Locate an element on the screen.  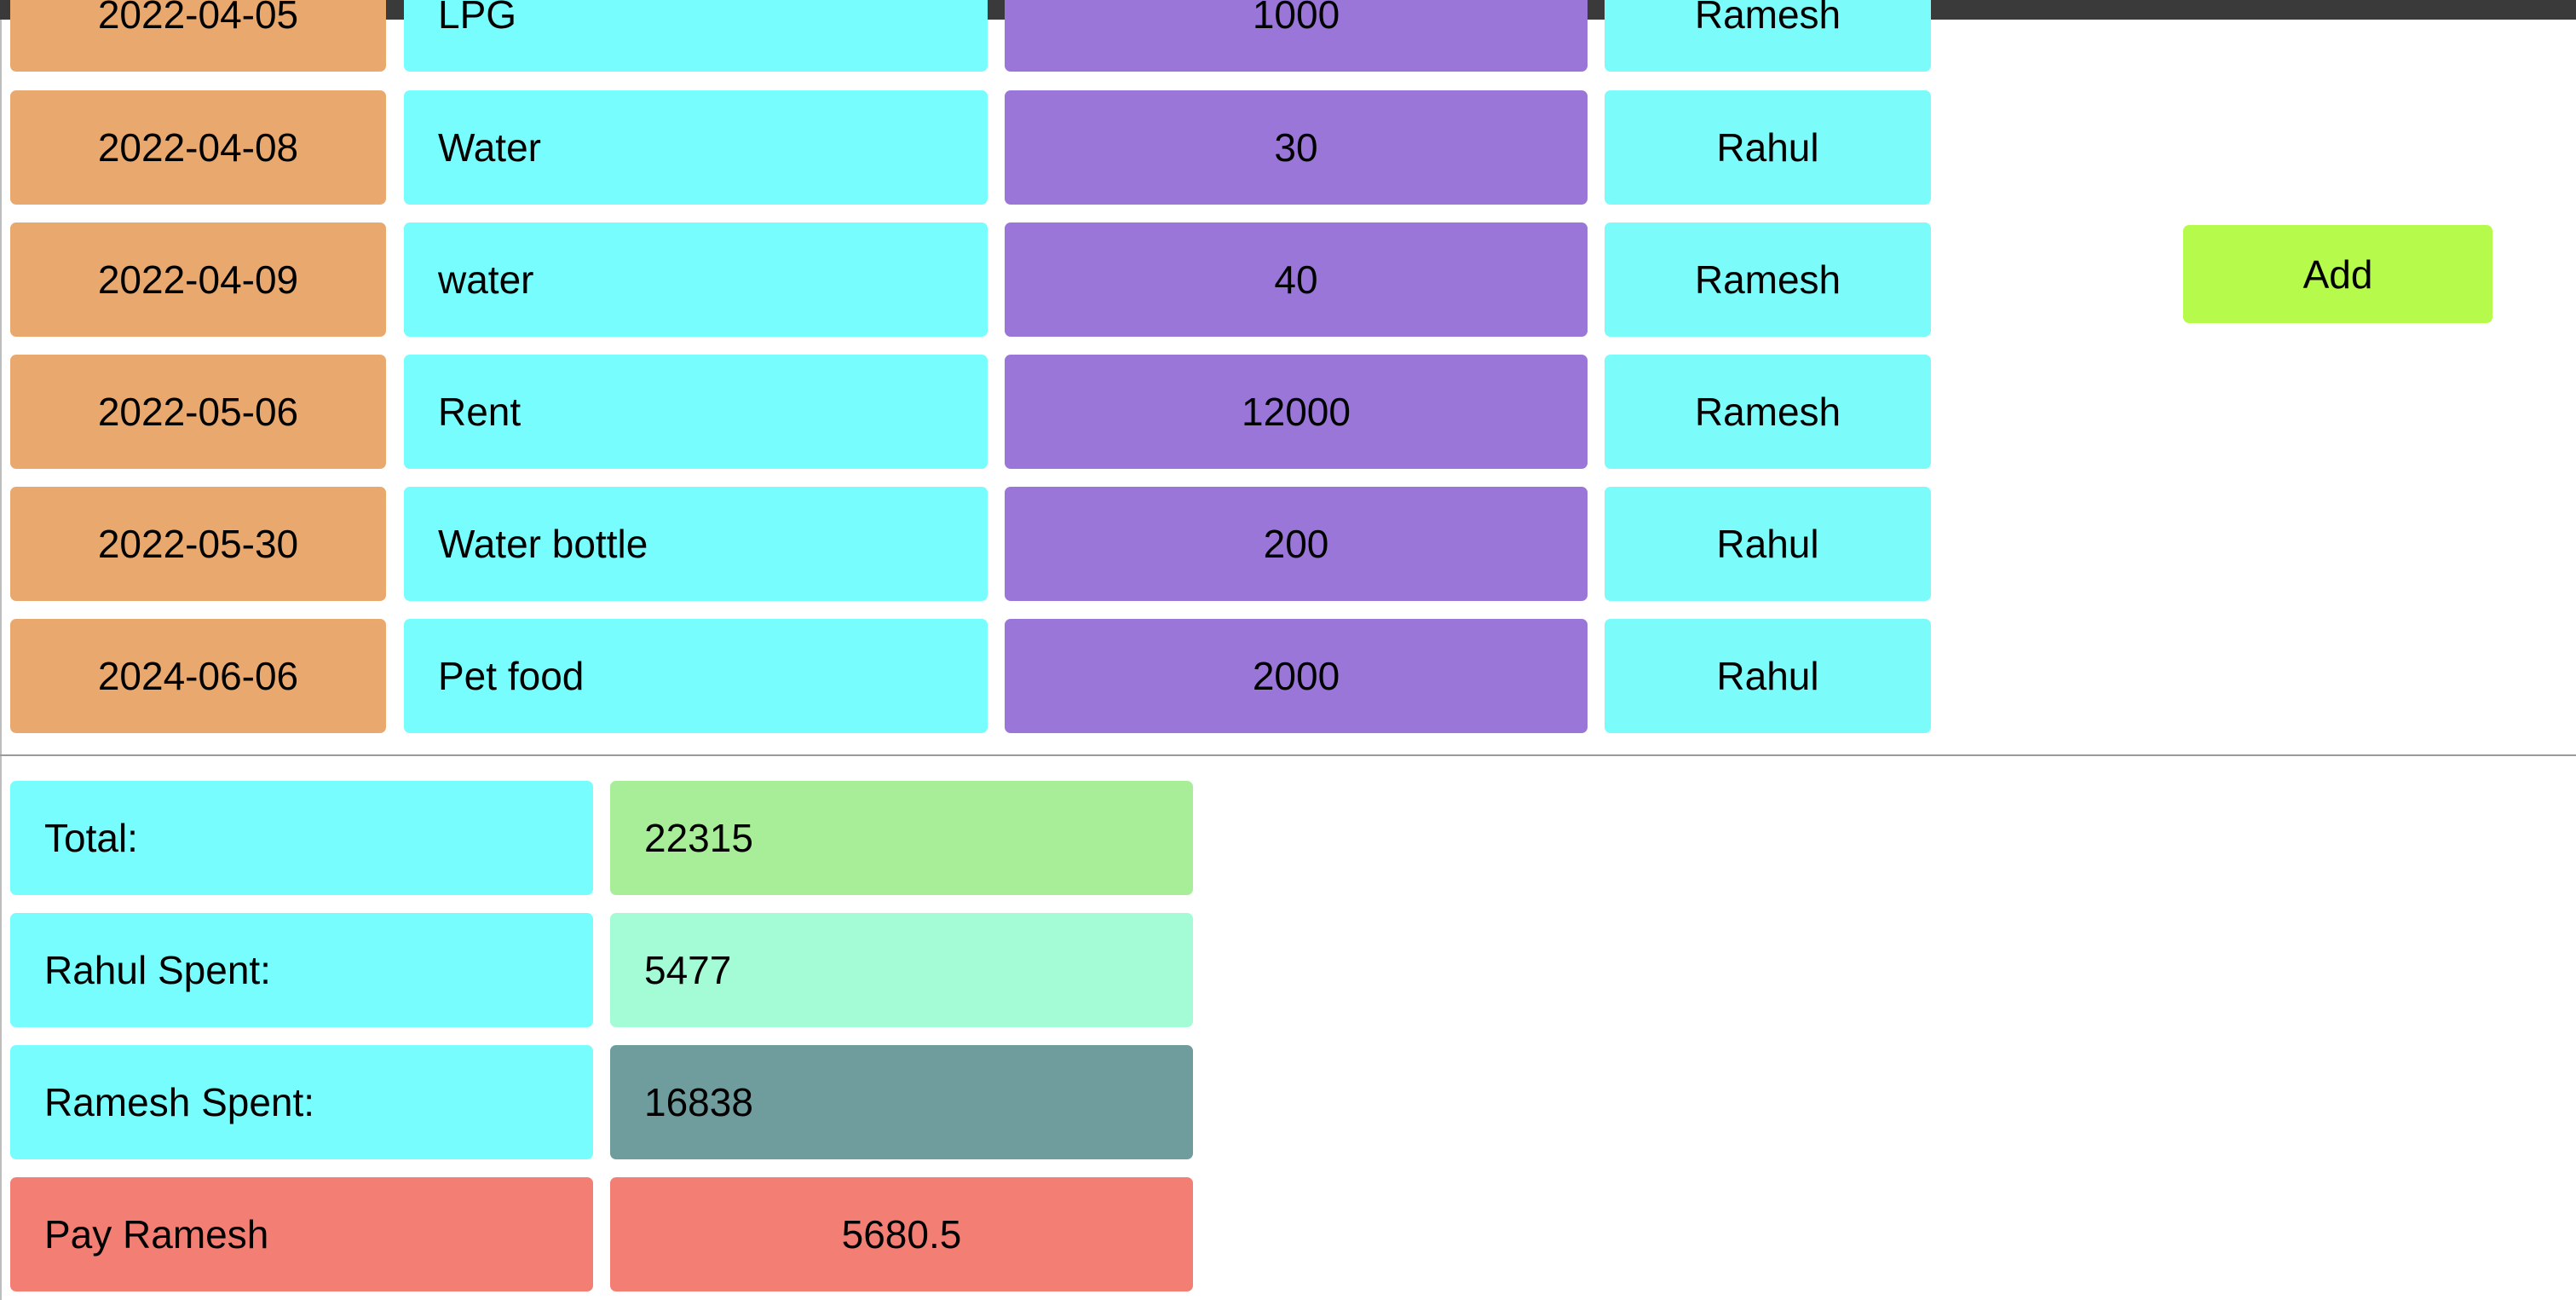
date-cell: 2022-05-30 is located at coordinates (198, 544).